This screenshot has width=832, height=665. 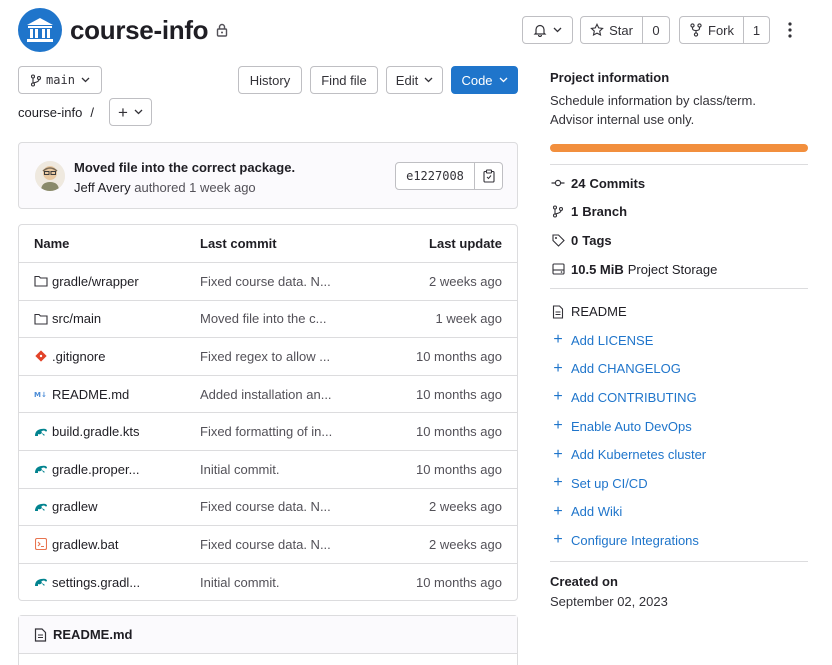 I want to click on file-name-cell: build.gradle.kts, so click(x=86, y=431).